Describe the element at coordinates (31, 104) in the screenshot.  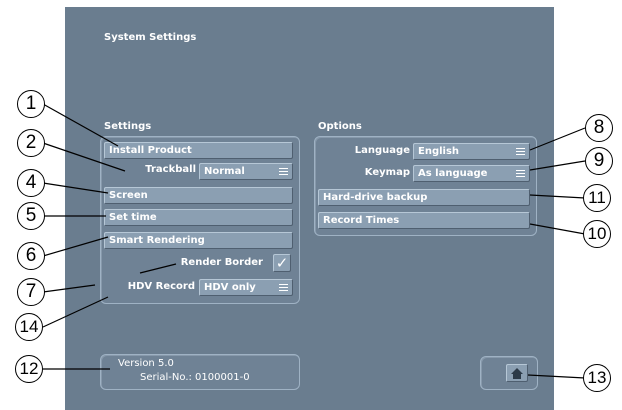
I see `callout-1: 1` at that location.